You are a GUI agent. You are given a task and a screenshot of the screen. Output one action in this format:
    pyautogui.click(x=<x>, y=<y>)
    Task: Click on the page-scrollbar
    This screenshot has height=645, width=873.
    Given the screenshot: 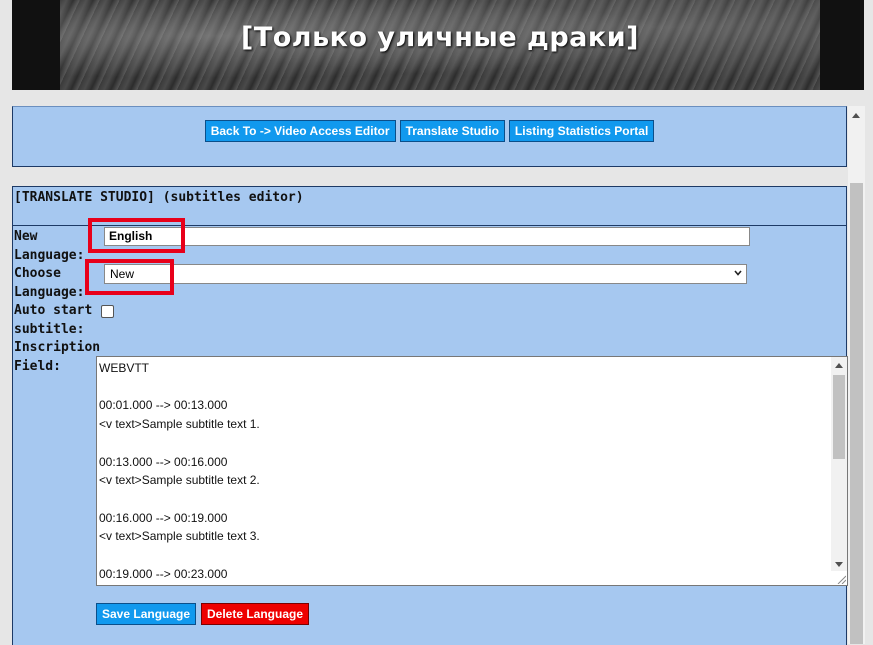 What is the action you would take?
    pyautogui.click(x=856, y=375)
    